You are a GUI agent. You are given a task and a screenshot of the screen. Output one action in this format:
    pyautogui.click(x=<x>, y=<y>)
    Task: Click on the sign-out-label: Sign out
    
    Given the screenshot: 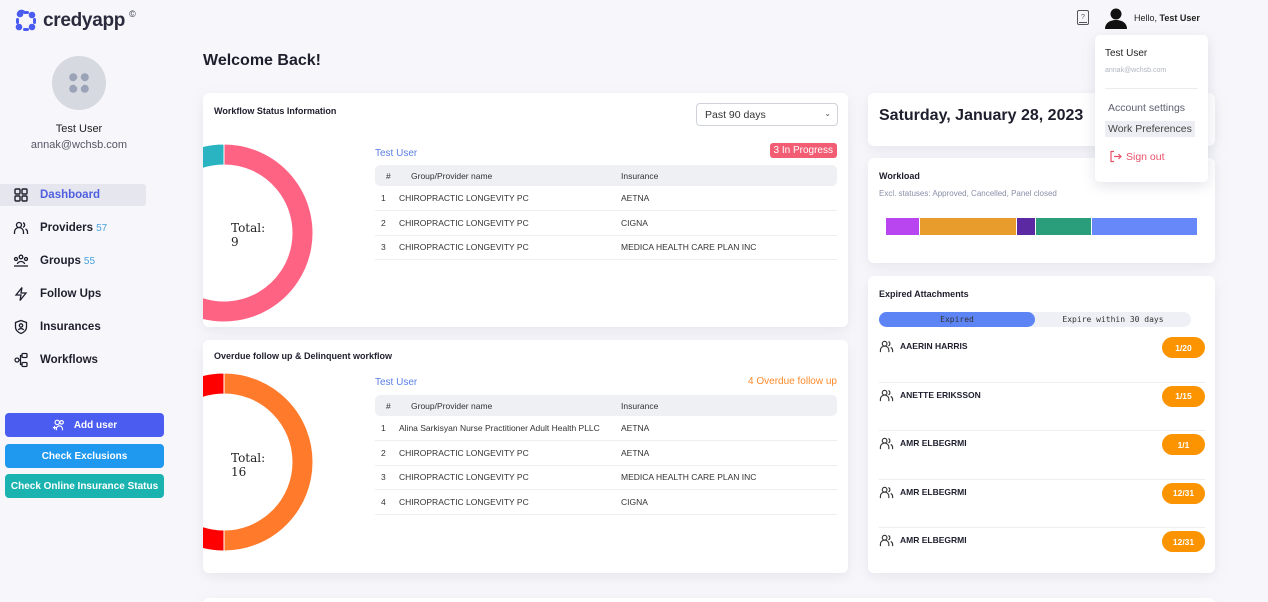 What is the action you would take?
    pyautogui.click(x=1145, y=156)
    